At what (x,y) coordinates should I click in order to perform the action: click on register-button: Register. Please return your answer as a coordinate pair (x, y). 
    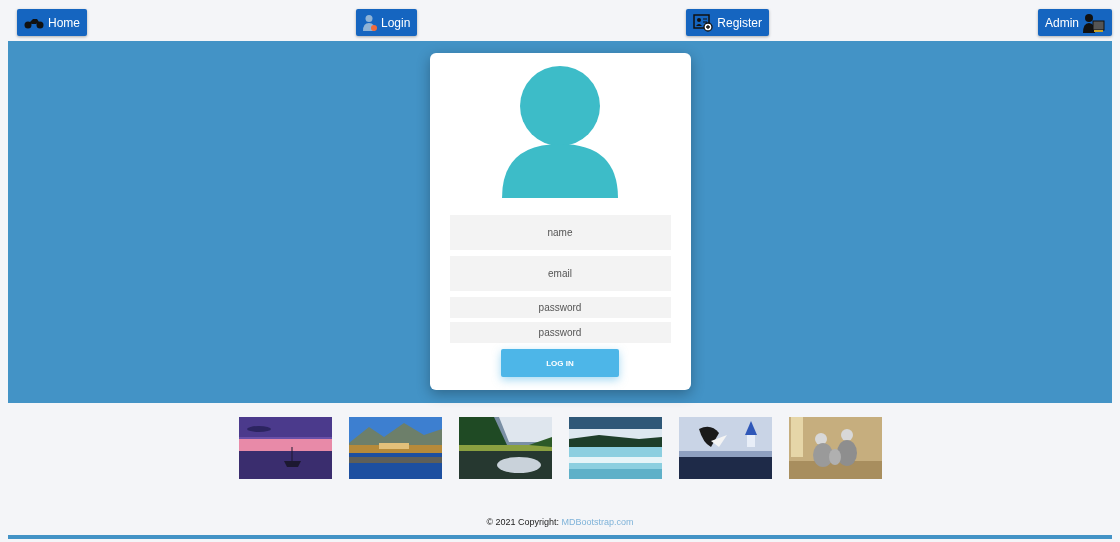
    Looking at the image, I should click on (727, 22).